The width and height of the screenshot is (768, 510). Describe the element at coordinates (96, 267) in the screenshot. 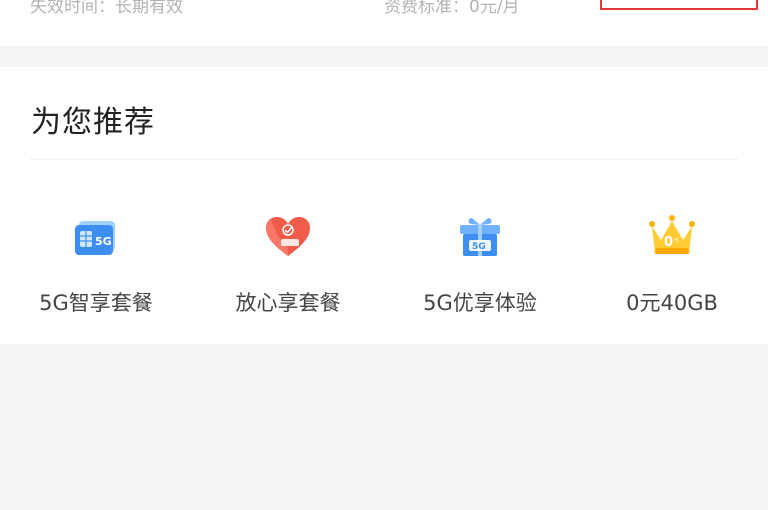

I see `recommend-item-5g-smart-plan: 5G 5G智享套餐` at that location.